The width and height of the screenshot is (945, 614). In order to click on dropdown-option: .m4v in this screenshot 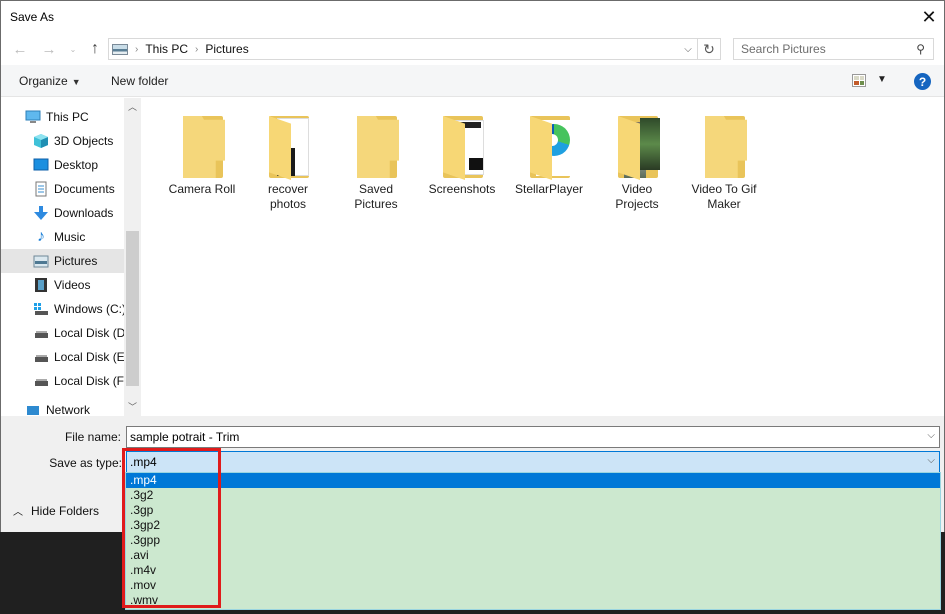, I will do `click(533, 570)`.